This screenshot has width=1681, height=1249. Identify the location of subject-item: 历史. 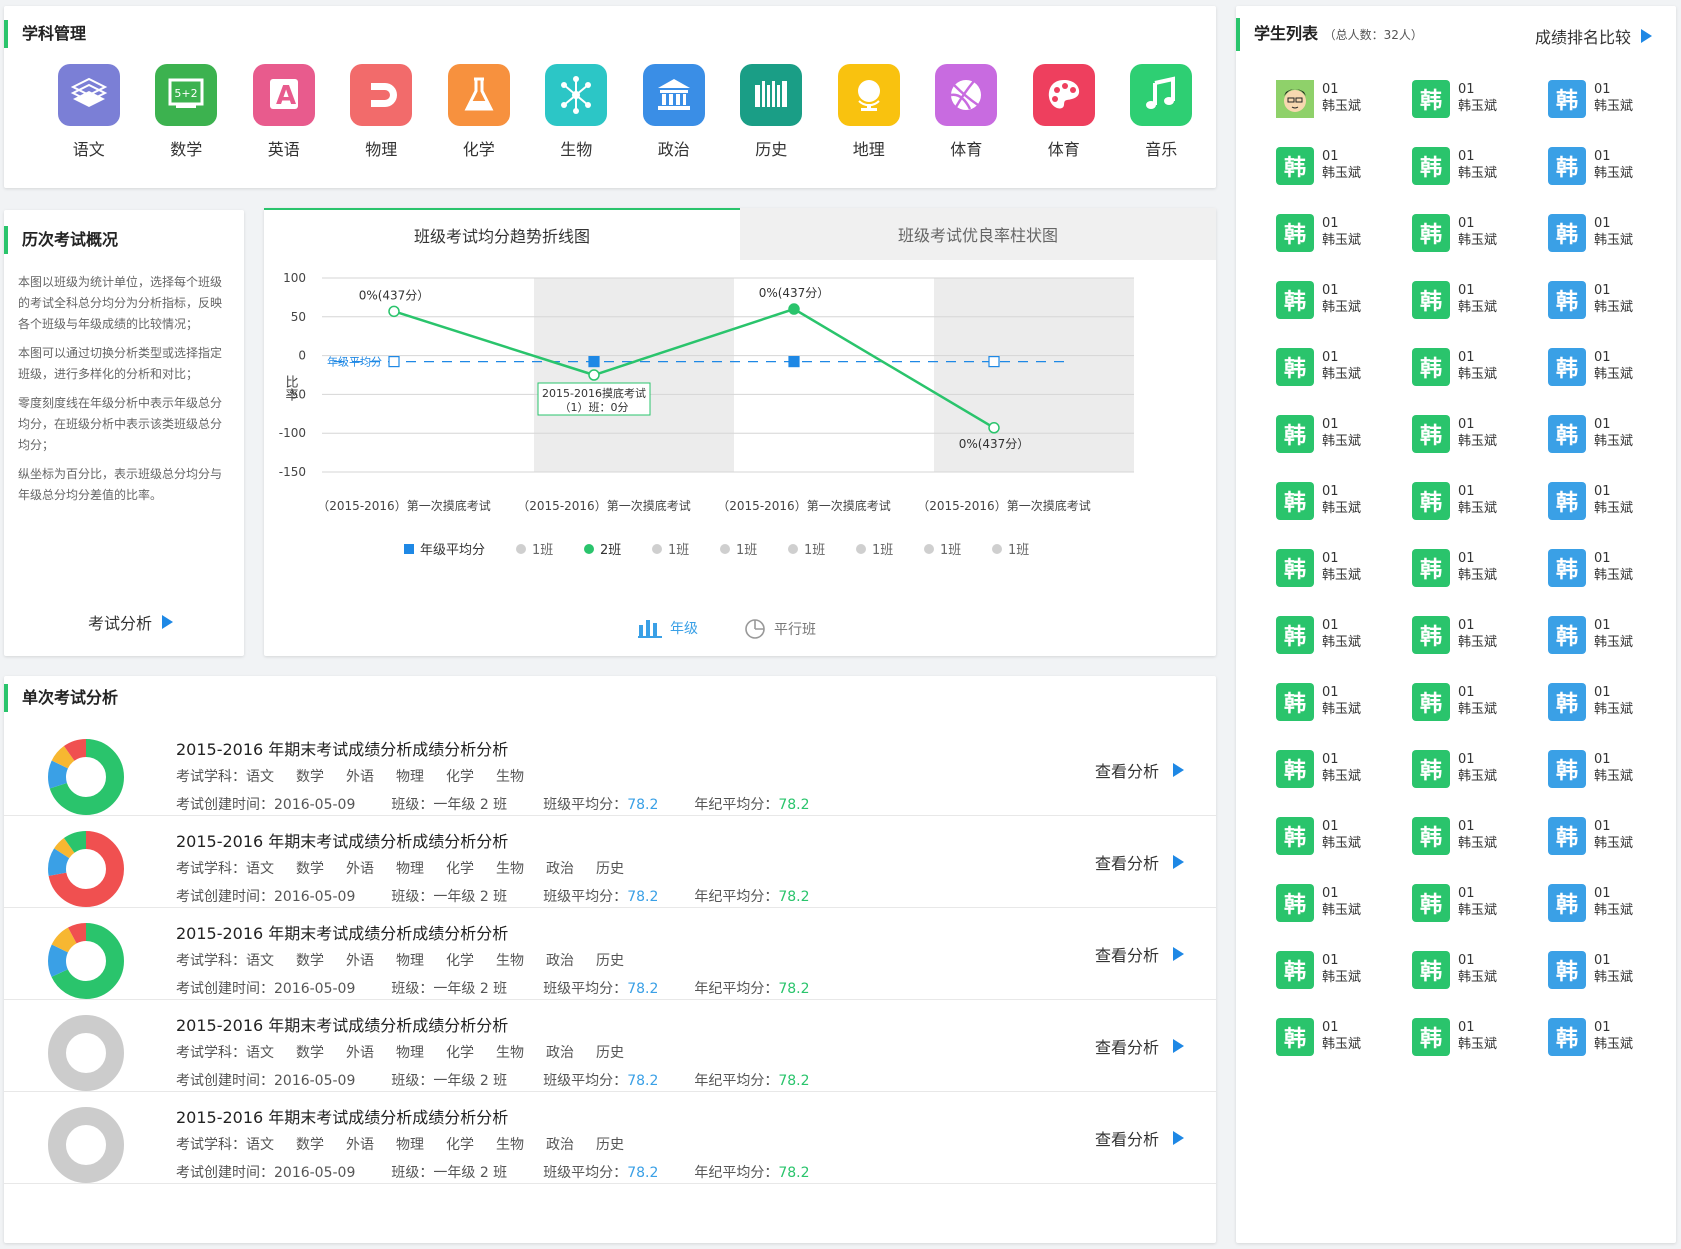
(772, 112).